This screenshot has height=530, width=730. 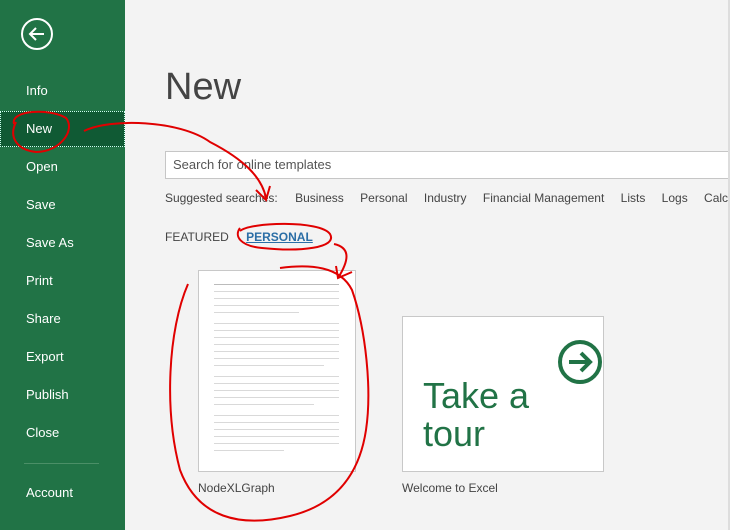 I want to click on sidebar-item-save: Save, so click(x=62, y=205).